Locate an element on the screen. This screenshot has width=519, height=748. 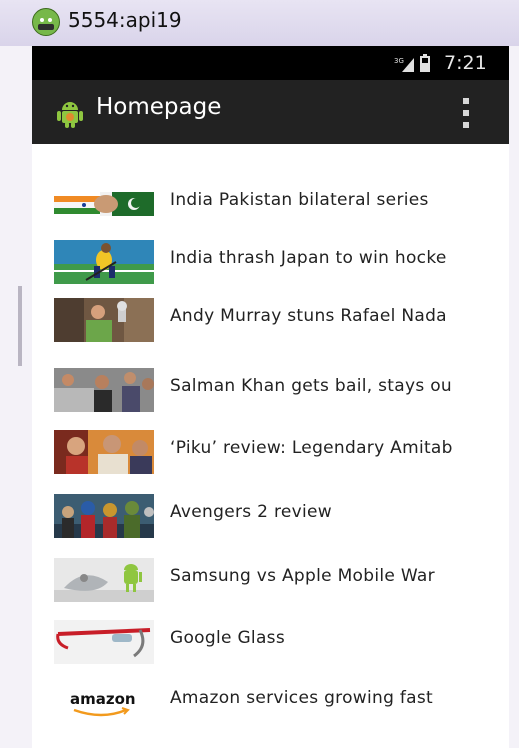
news-headline: ‘Piku’ review: Legendary Amitab is located at coordinates (311, 448).